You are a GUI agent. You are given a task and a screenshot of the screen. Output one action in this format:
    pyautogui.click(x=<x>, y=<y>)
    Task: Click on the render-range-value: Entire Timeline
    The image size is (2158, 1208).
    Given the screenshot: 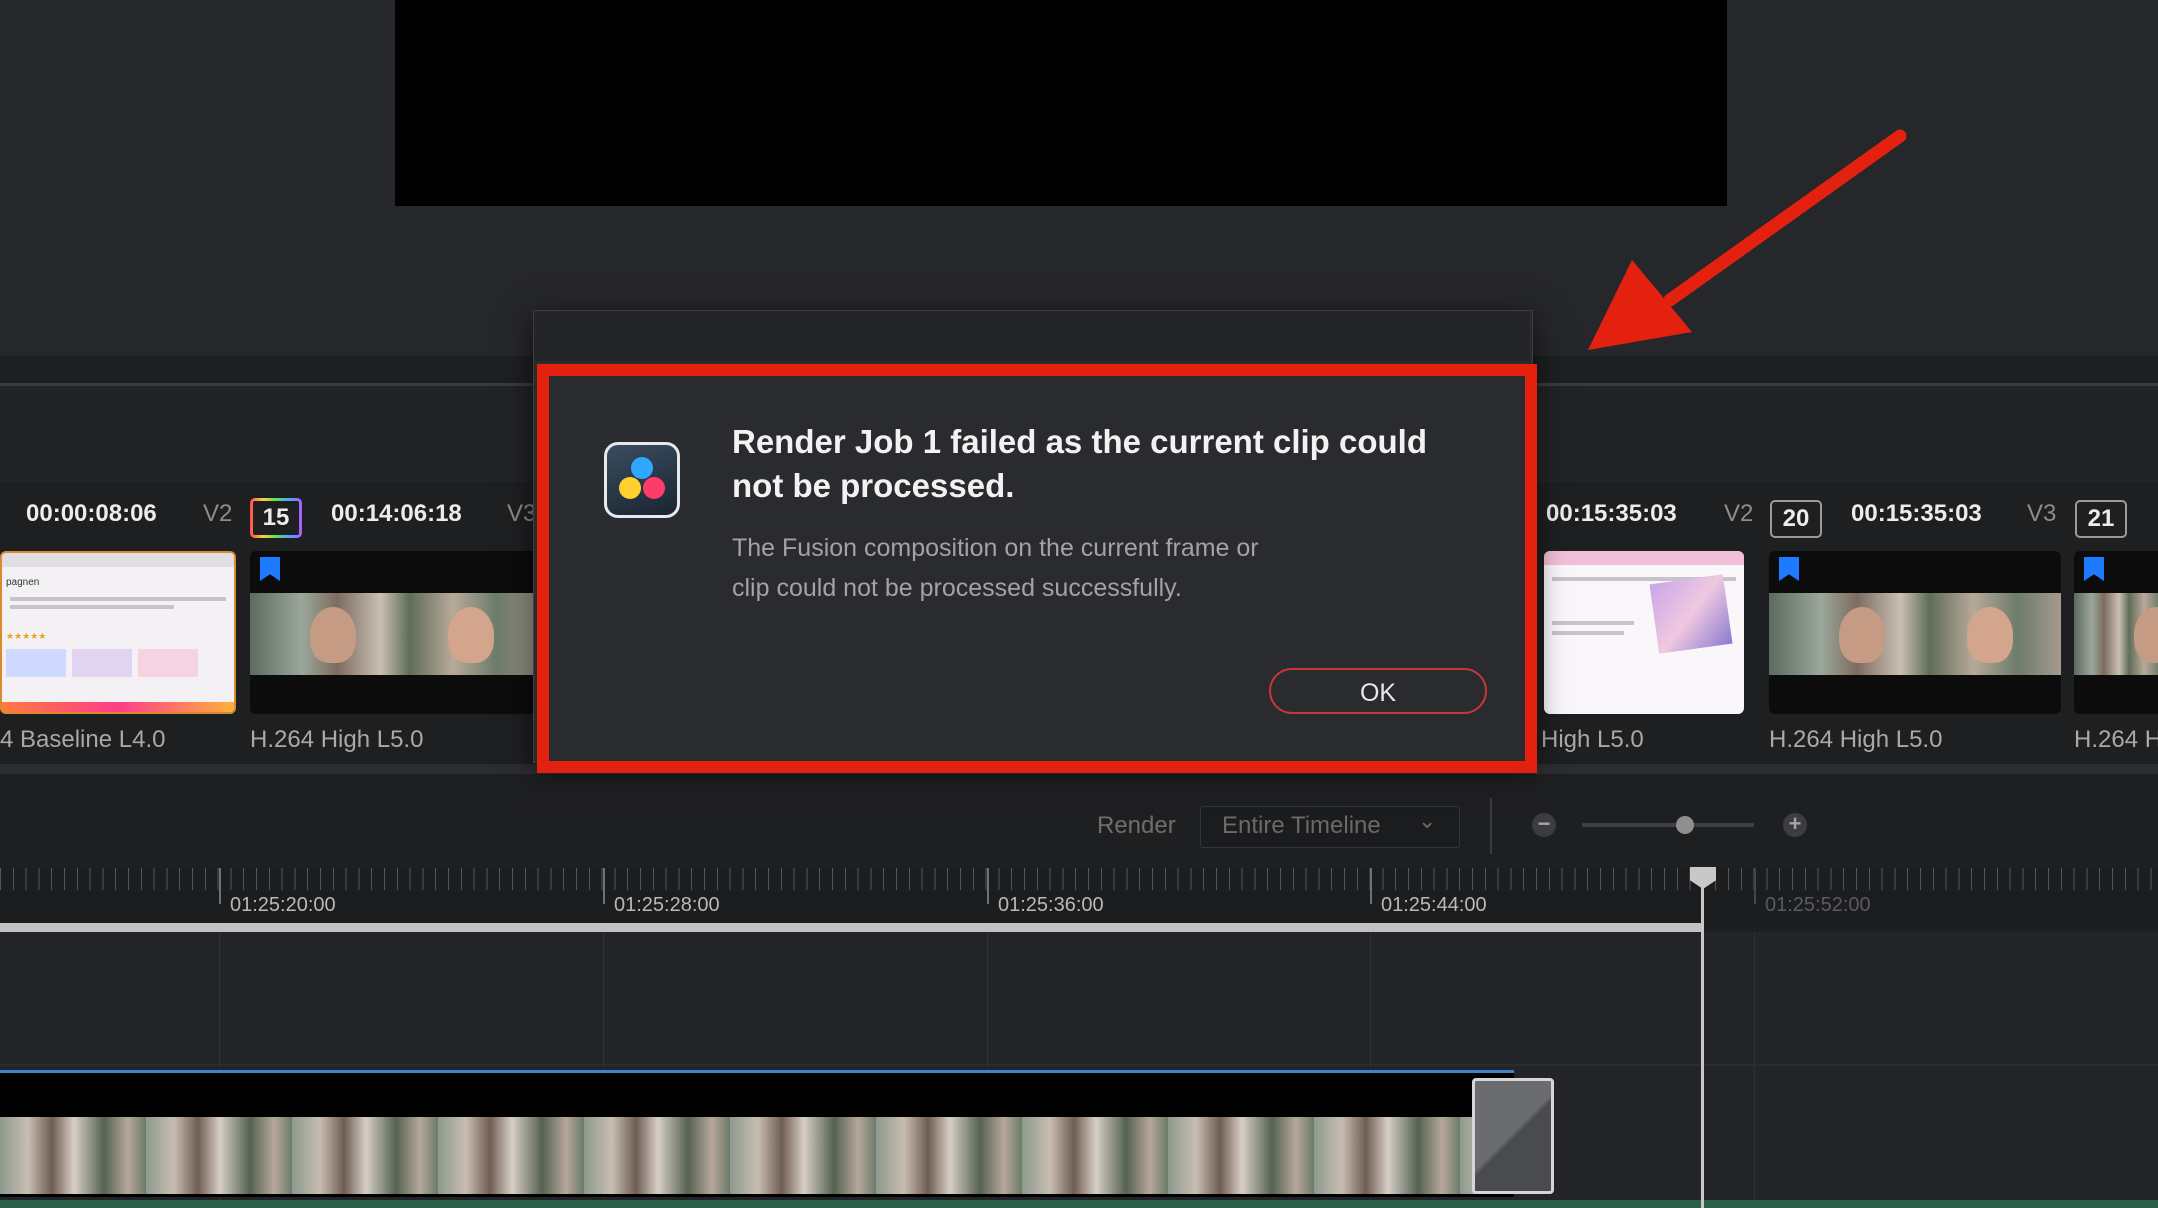 What is the action you would take?
    pyautogui.click(x=1301, y=825)
    